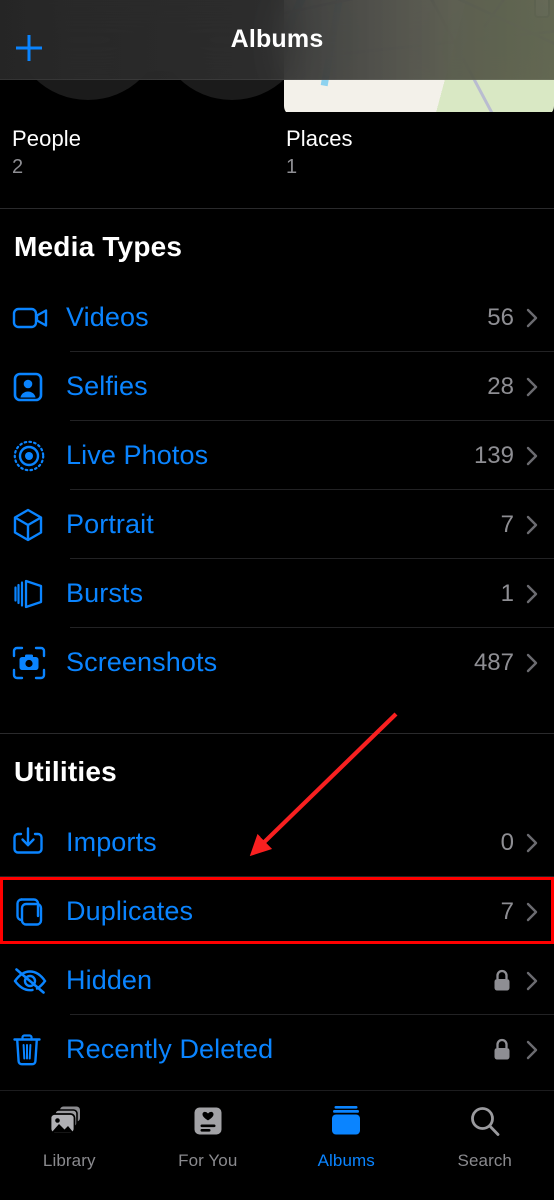 The image size is (554, 1200). I want to click on tab-label: For You, so click(208, 1160).